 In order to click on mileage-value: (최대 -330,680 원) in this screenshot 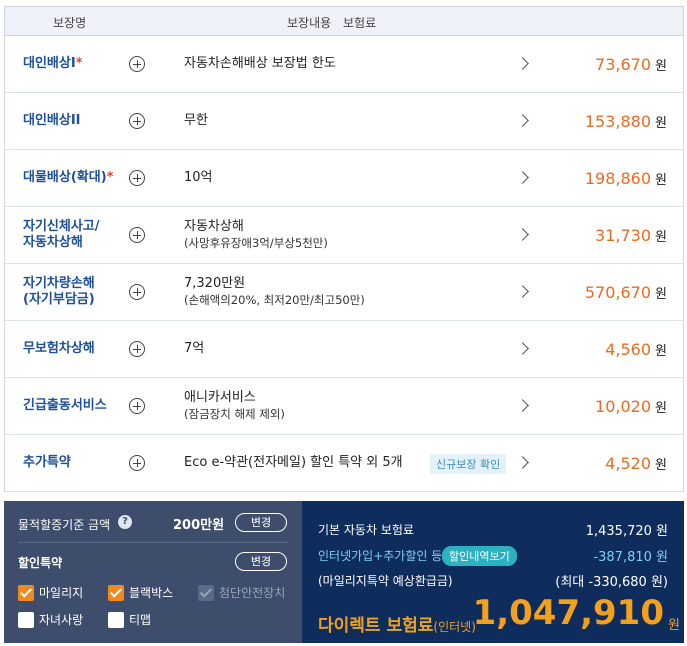, I will do `click(611, 582)`.